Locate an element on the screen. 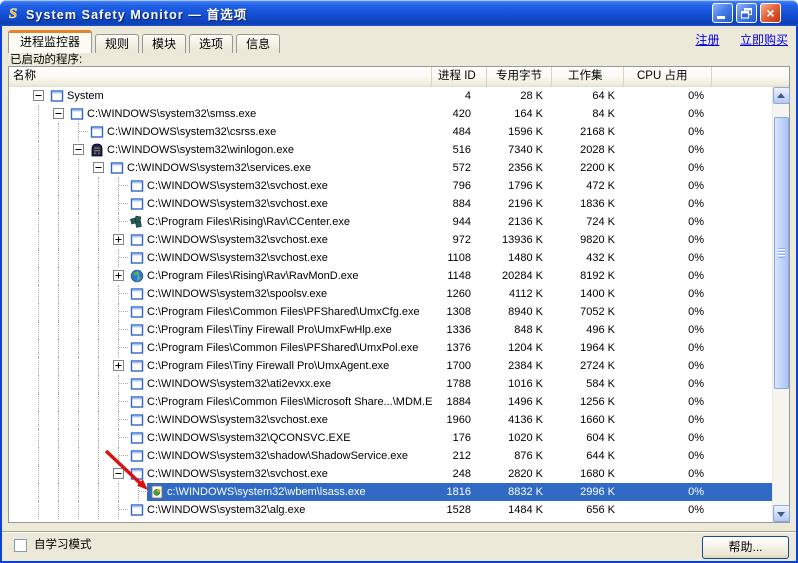 Image resolution: width=798 pixels, height=563 pixels. name-cell: C:\WINDOWS\system32\ati2evxx.exe is located at coordinates (220, 384).